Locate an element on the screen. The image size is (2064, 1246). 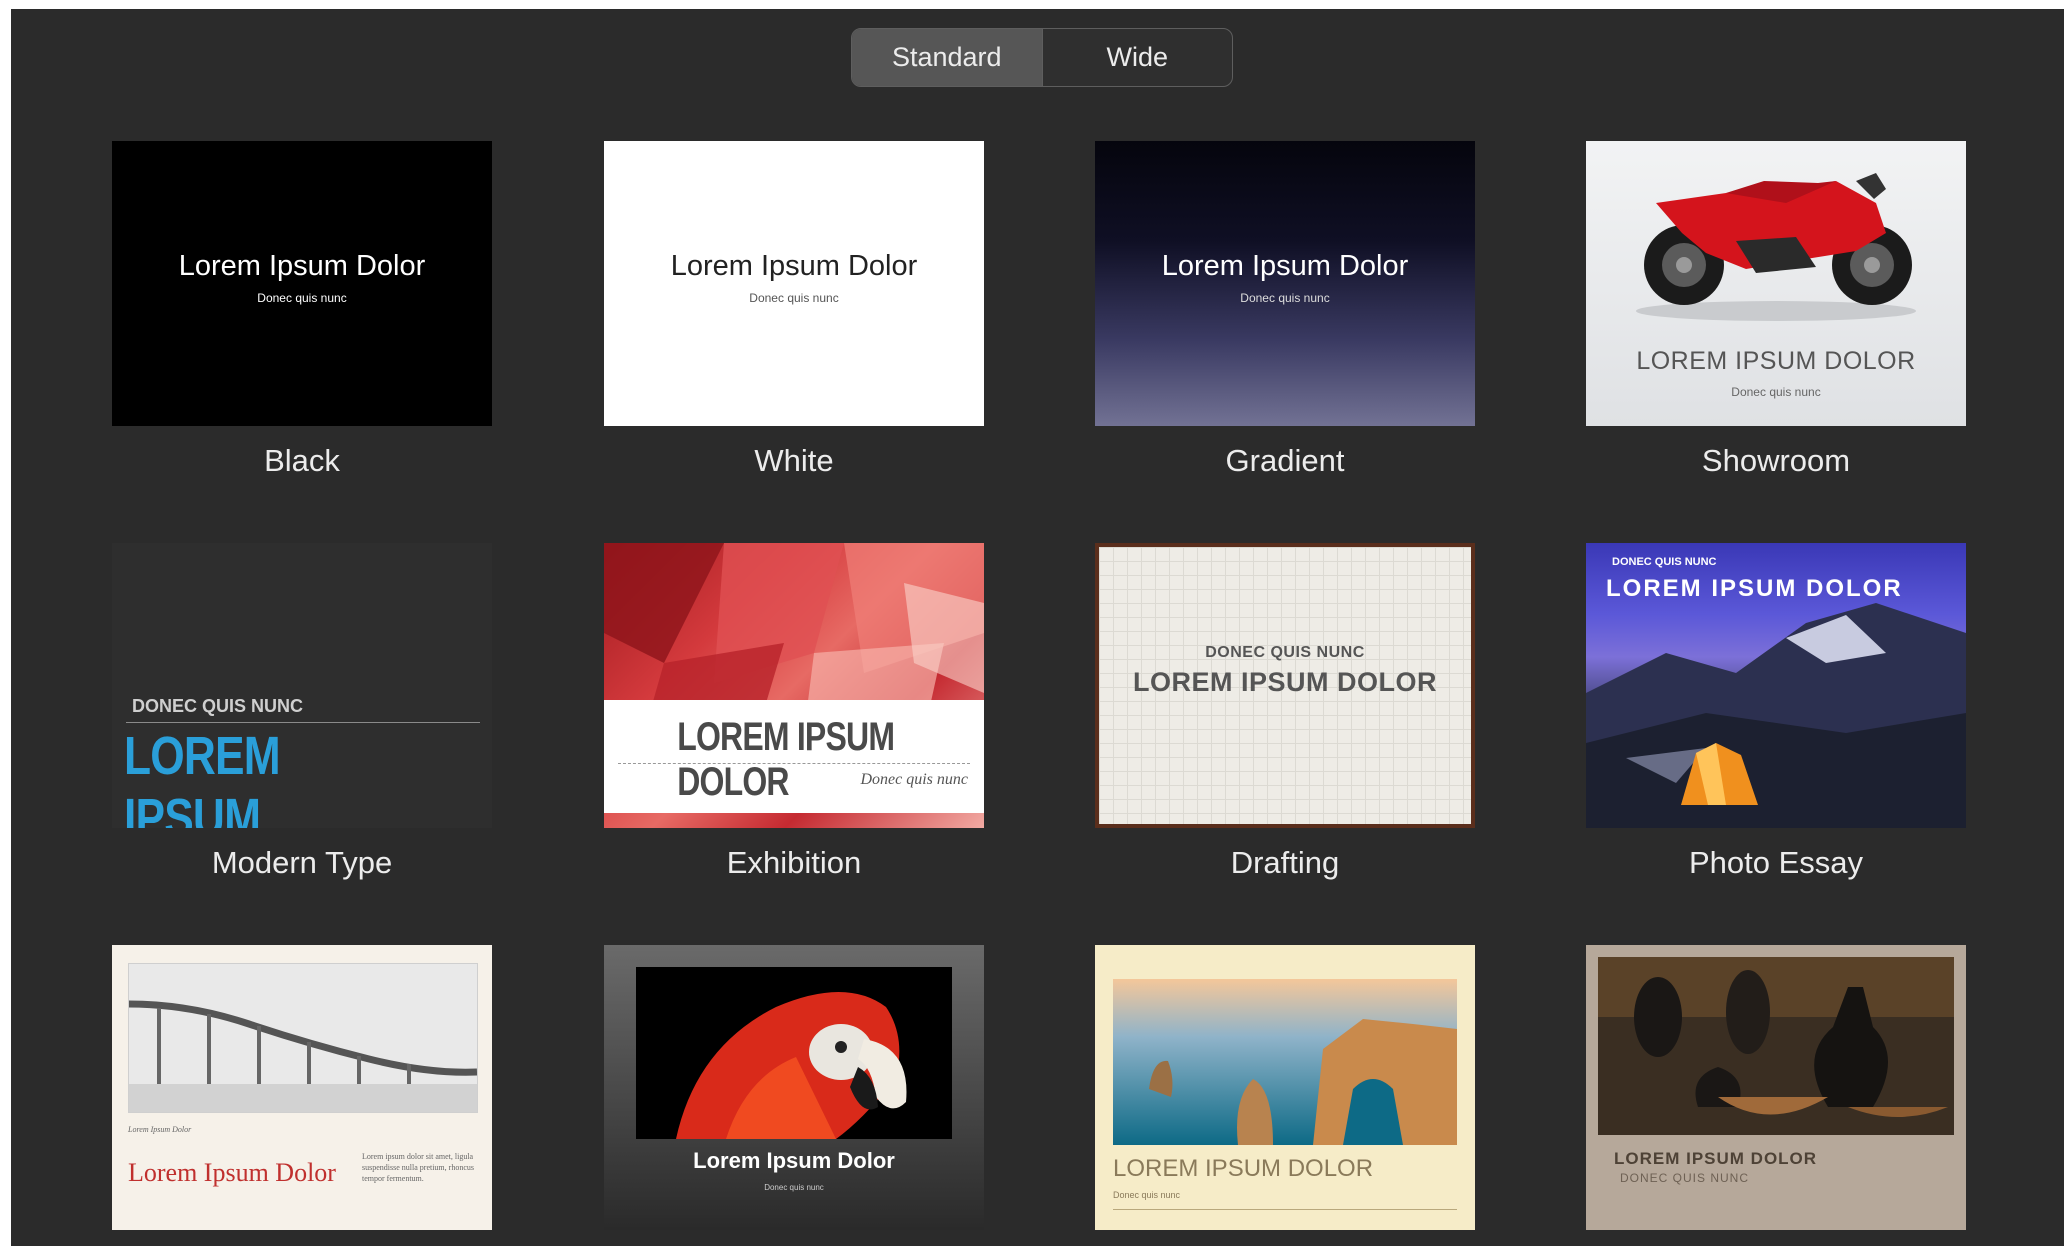
theme-label-photo-essay: Photo Essay is located at coordinates (1776, 862).